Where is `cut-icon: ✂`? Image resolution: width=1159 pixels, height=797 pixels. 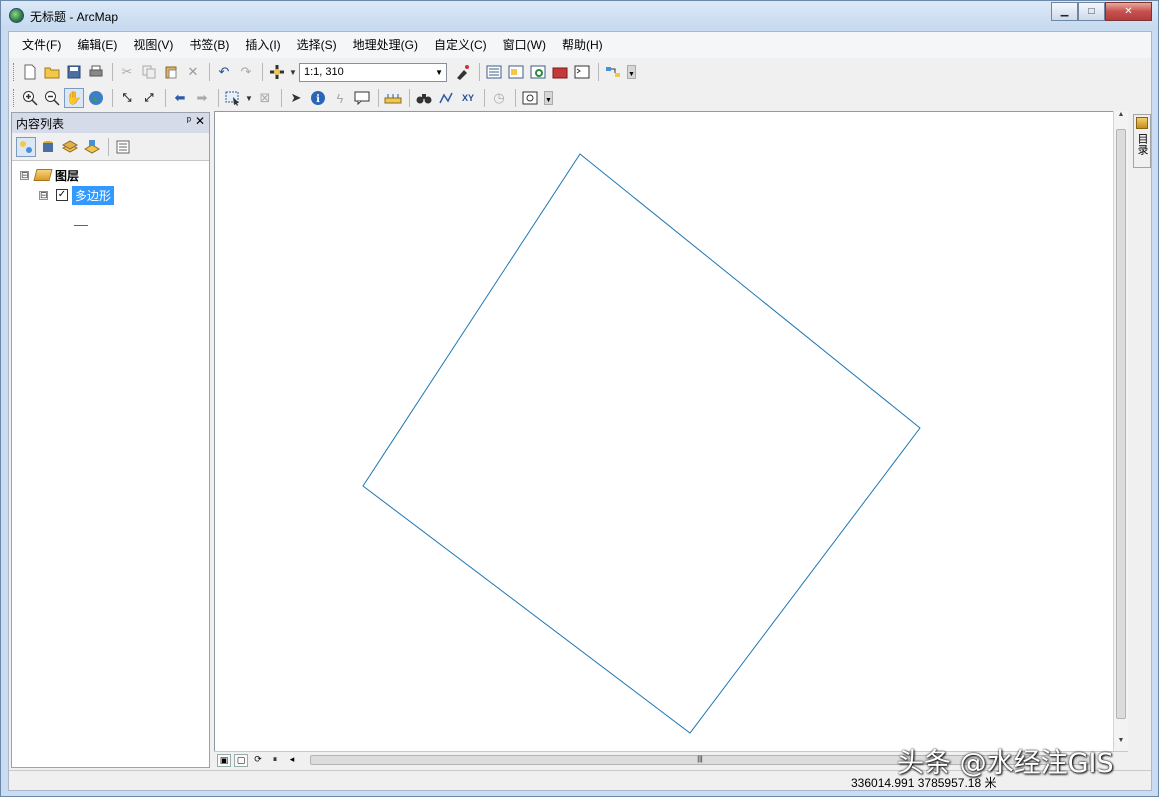 cut-icon: ✂ is located at coordinates (127, 72).